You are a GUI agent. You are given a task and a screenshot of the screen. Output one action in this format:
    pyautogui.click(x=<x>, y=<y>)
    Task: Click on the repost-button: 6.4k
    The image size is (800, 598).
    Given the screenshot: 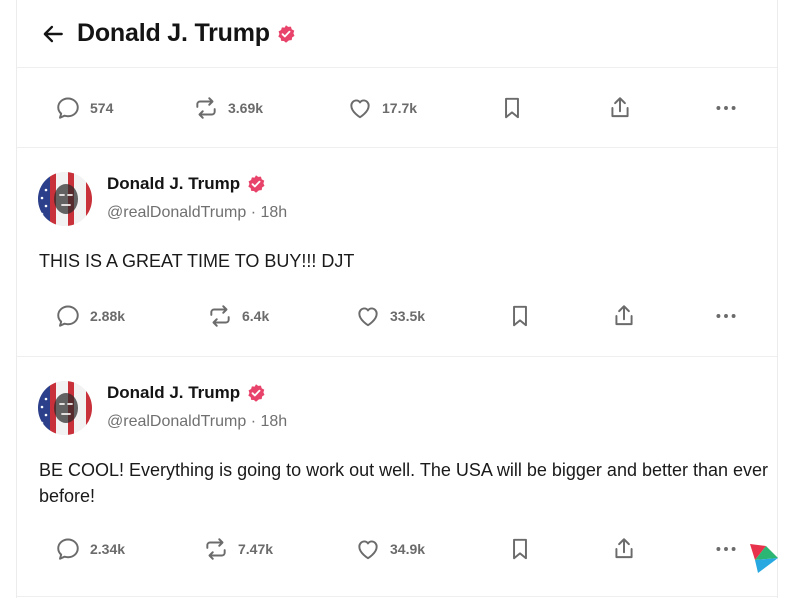 What is the action you would take?
    pyautogui.click(x=238, y=316)
    